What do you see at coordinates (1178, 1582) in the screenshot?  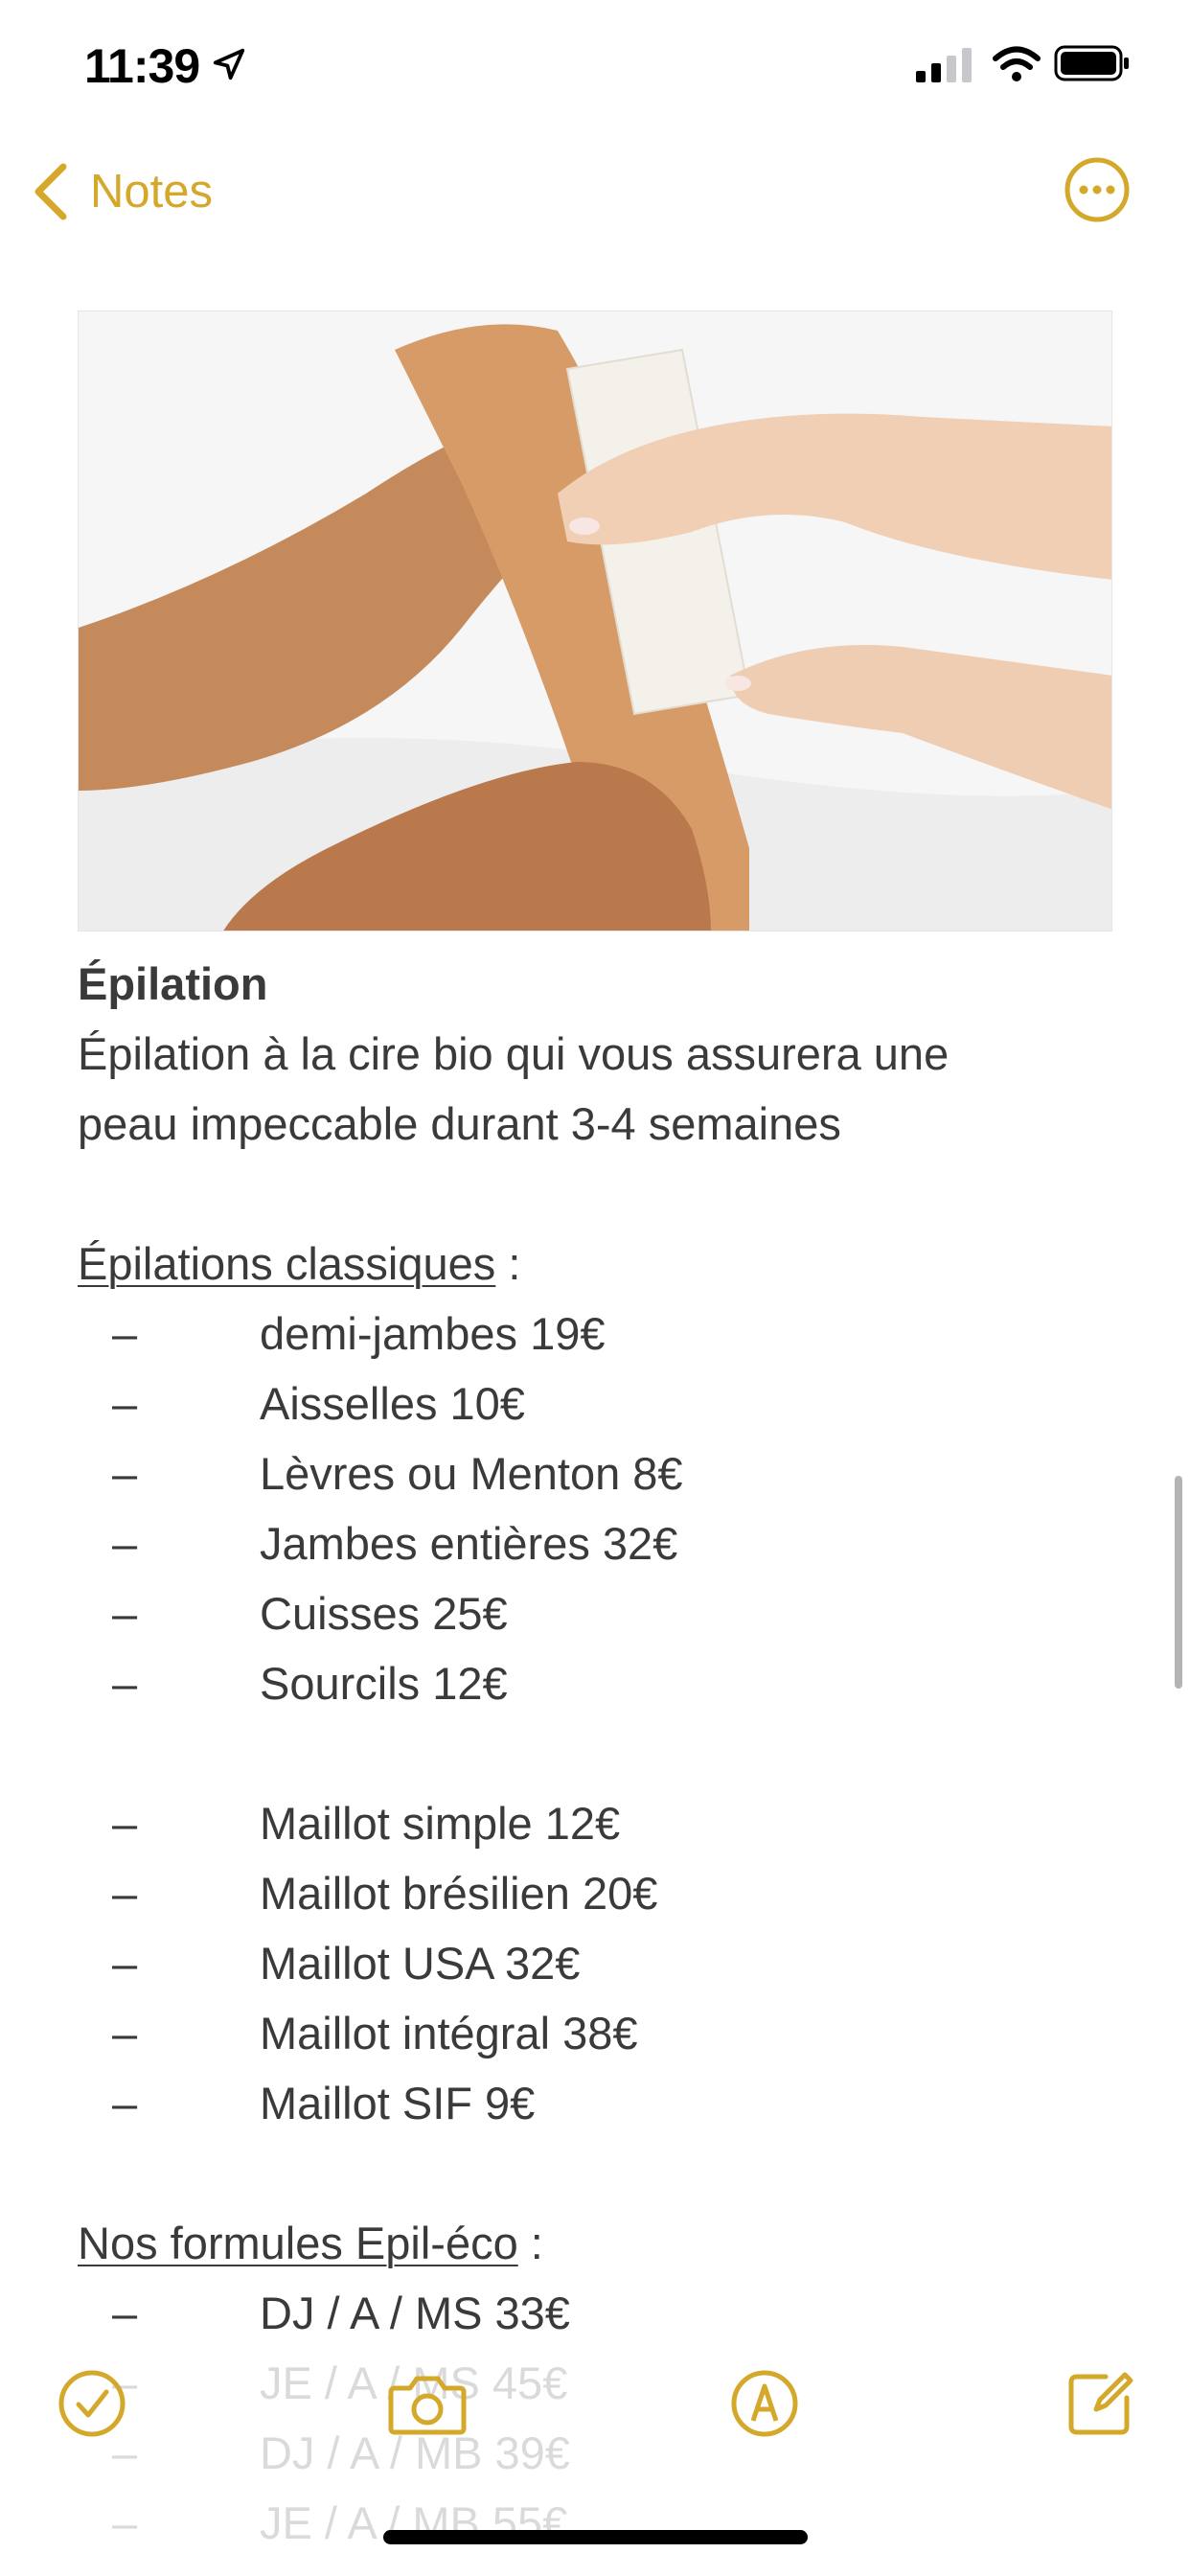 I see `scroll-indicator` at bounding box center [1178, 1582].